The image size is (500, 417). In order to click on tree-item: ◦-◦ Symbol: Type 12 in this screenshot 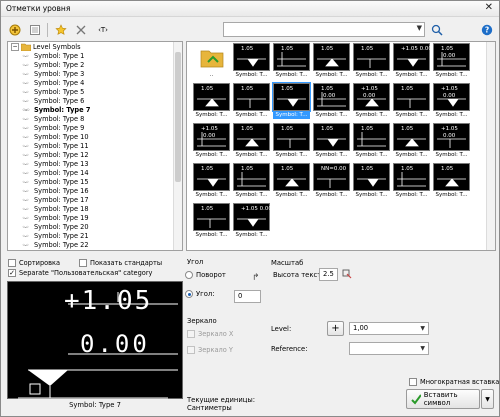, I will do `click(55, 155)`.